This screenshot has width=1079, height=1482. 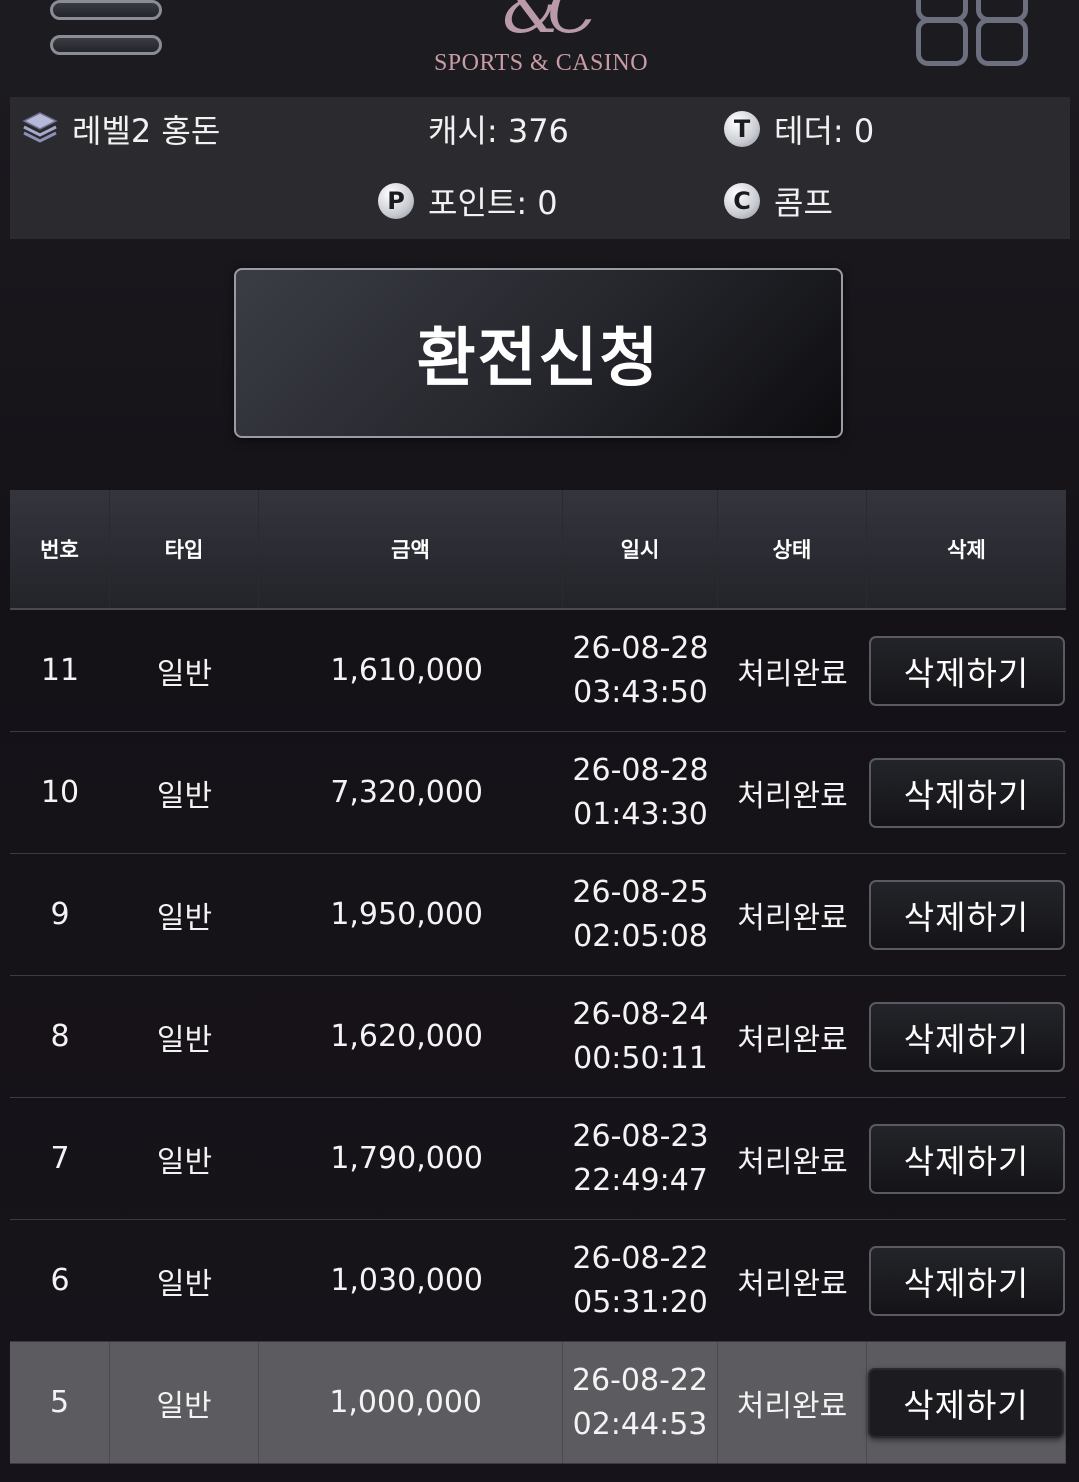 I want to click on level-stat: 레벨2 홍돈, so click(x=121, y=129).